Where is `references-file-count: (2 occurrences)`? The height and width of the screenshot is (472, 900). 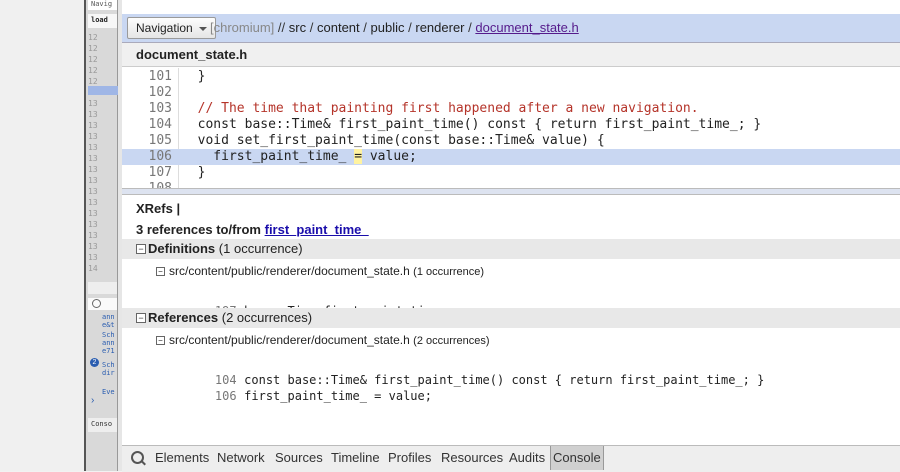
references-file-count: (2 occurrences) is located at coordinates (451, 341).